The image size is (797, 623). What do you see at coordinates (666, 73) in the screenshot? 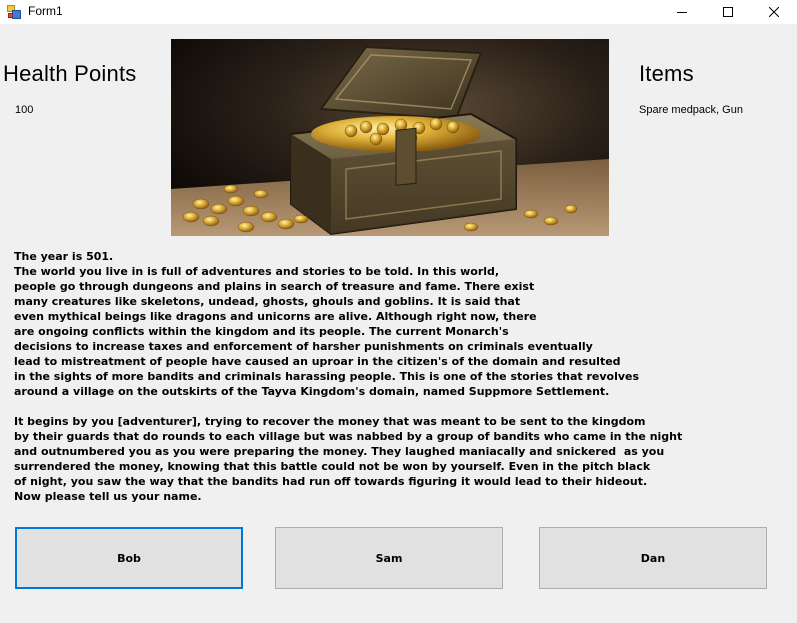
I see `items-heading: Items` at bounding box center [666, 73].